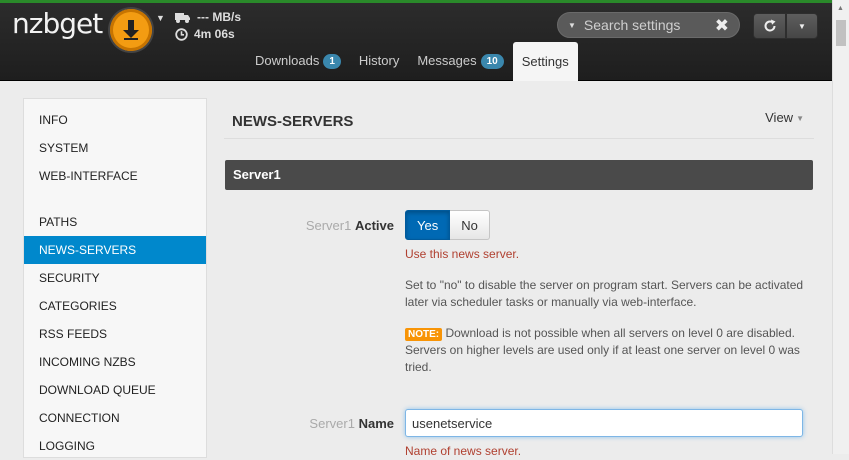  I want to click on sidebar-item-news-servers: NEWS-SERVERS, so click(115, 250).